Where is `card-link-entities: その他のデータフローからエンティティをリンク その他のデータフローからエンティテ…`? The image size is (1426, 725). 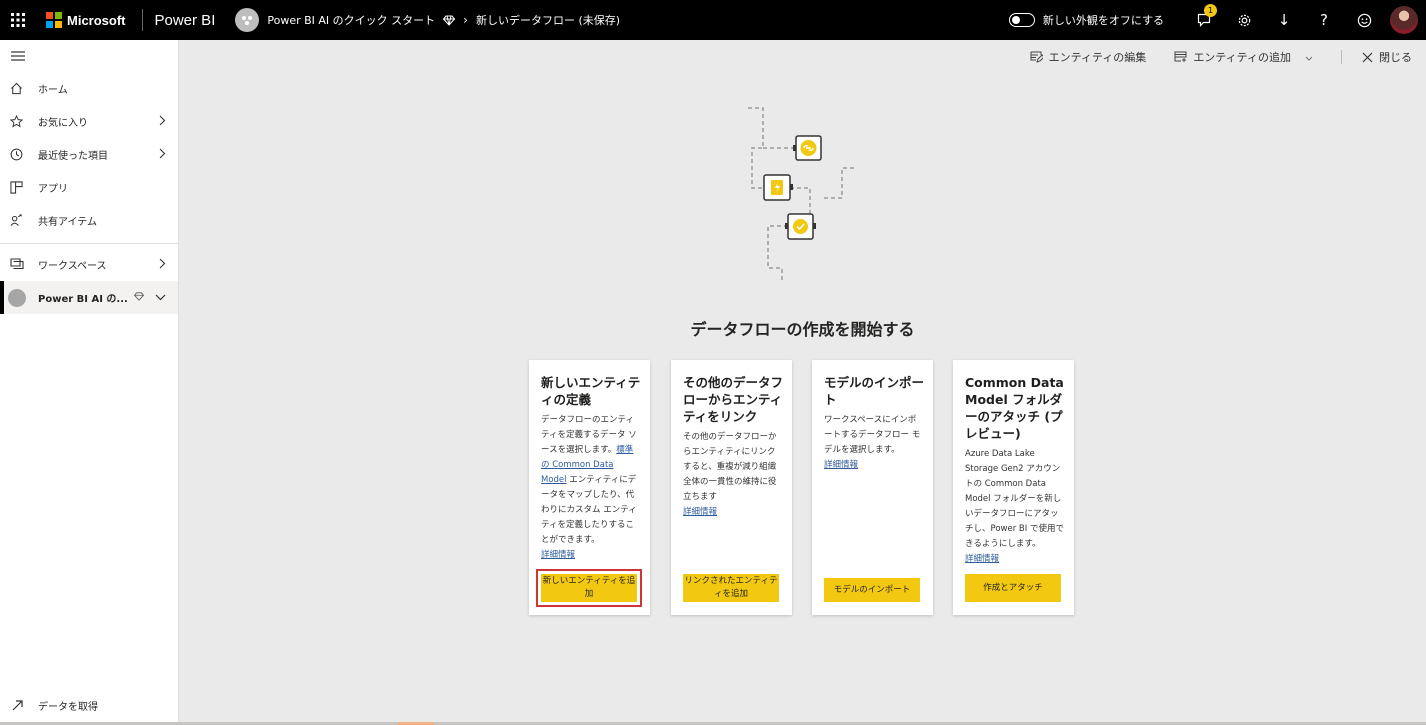 card-link-entities: その他のデータフローからエンティティをリンク その他のデータフローからエンティテ… is located at coordinates (731, 487).